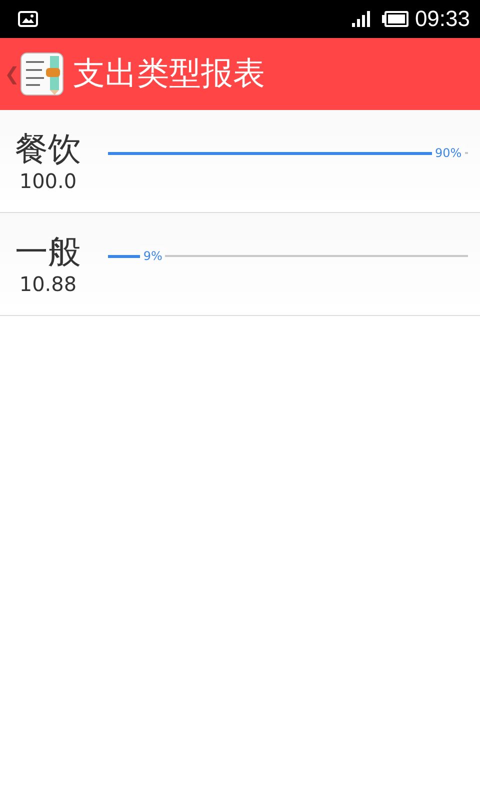  Describe the element at coordinates (169, 73) in the screenshot. I see `page-title: 支出类型报表` at that location.